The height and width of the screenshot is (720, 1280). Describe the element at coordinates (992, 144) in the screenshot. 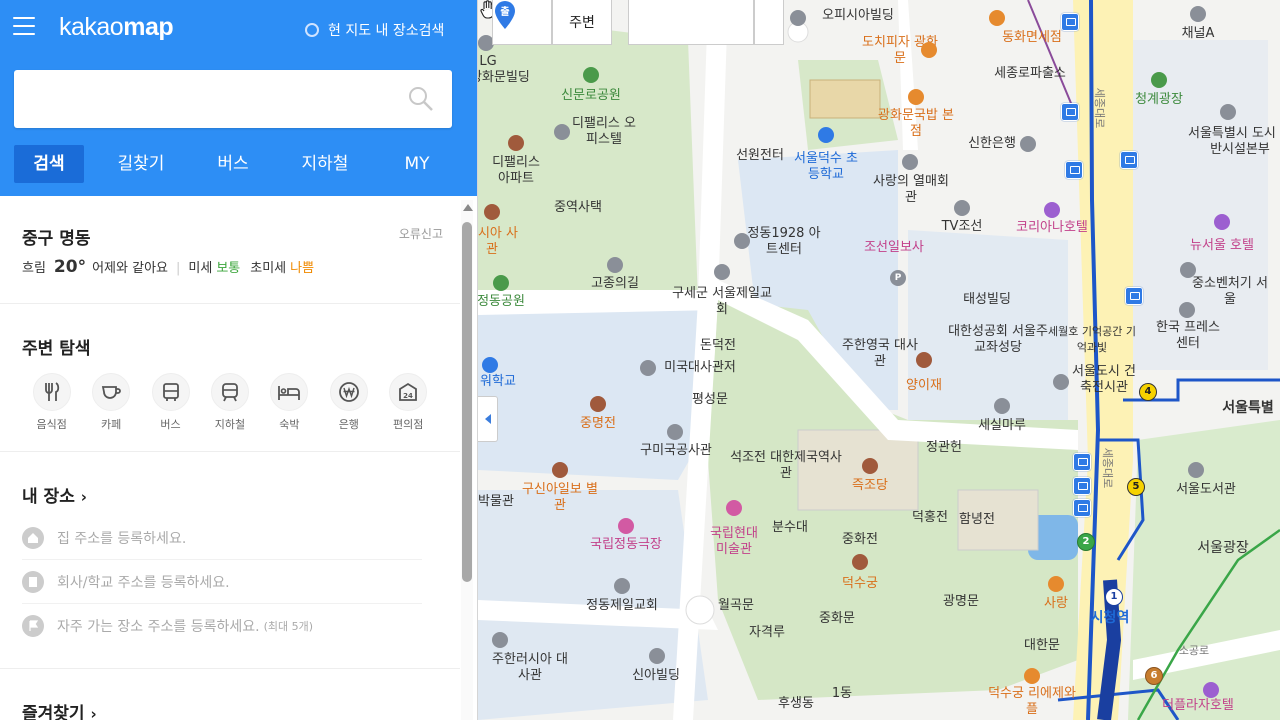

I see `poi-shinhan: 신한은행` at that location.